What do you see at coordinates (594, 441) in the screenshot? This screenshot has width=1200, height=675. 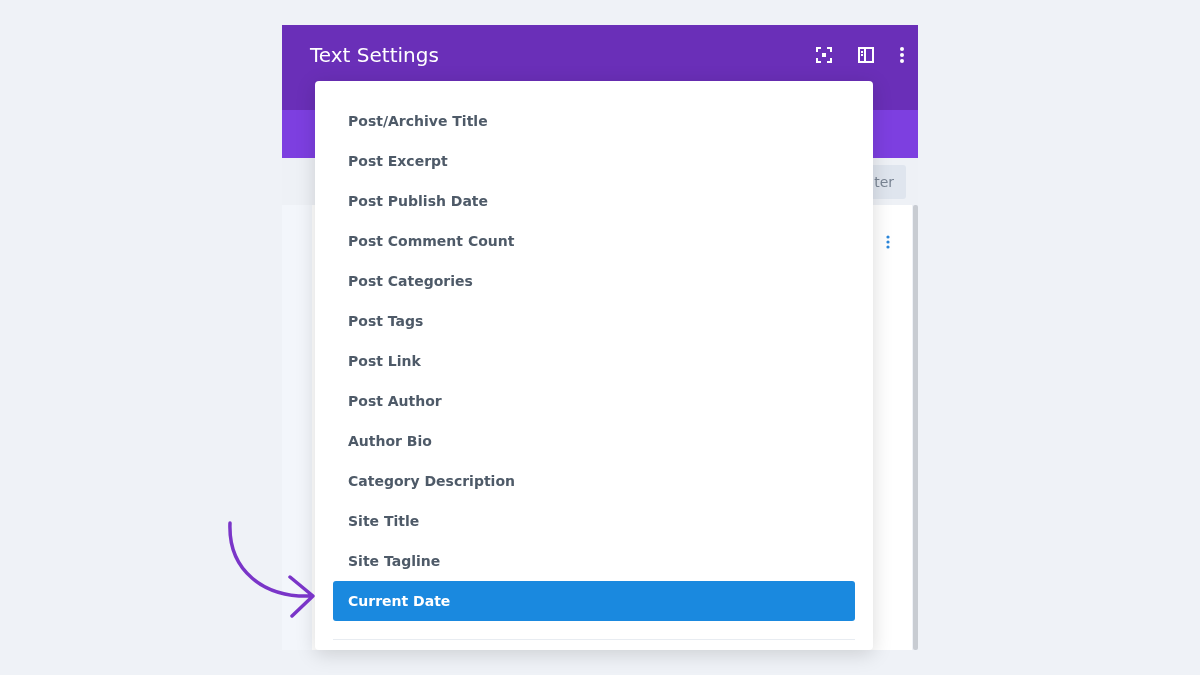 I see `menu-item: Author Bio` at bounding box center [594, 441].